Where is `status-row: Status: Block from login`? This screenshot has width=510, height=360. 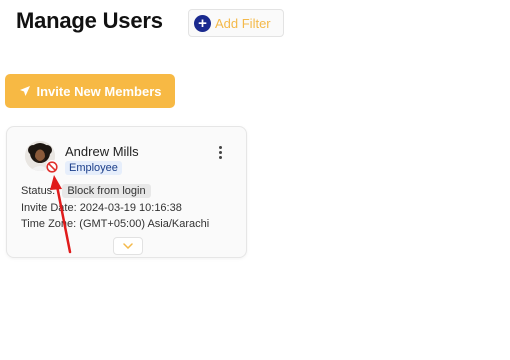
status-row: Status: Block from login is located at coordinates (86, 191).